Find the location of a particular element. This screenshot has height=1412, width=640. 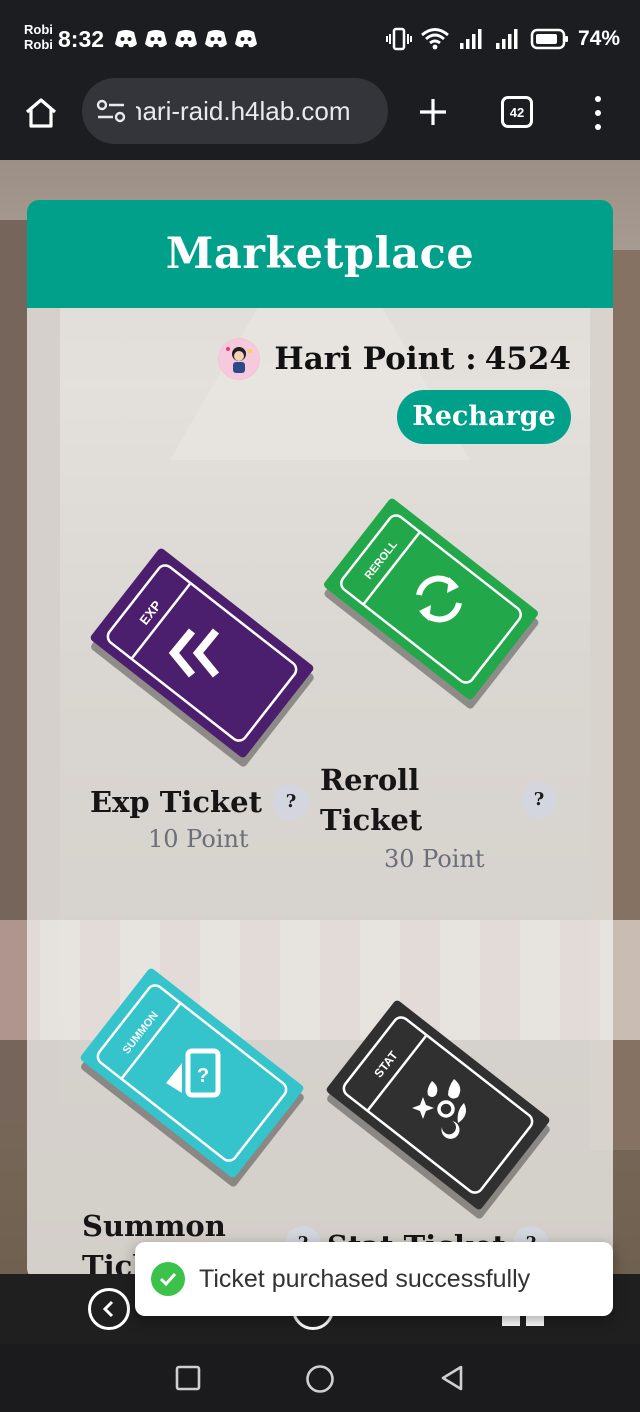

exp-ticket-image: EXP is located at coordinates (202, 657).